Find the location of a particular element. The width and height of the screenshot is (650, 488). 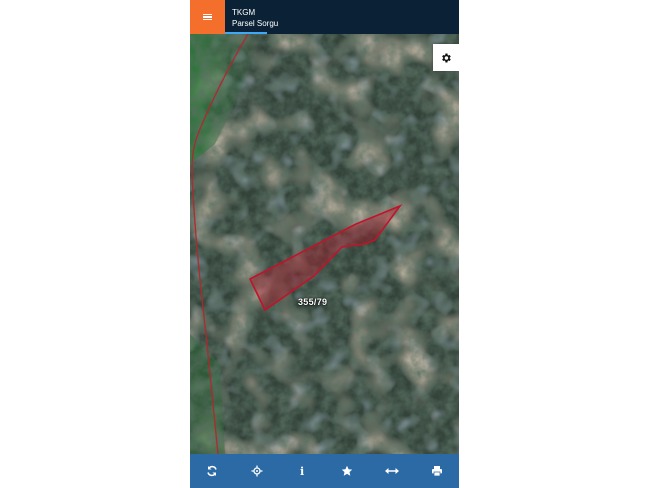

gear-icon is located at coordinates (446, 57).